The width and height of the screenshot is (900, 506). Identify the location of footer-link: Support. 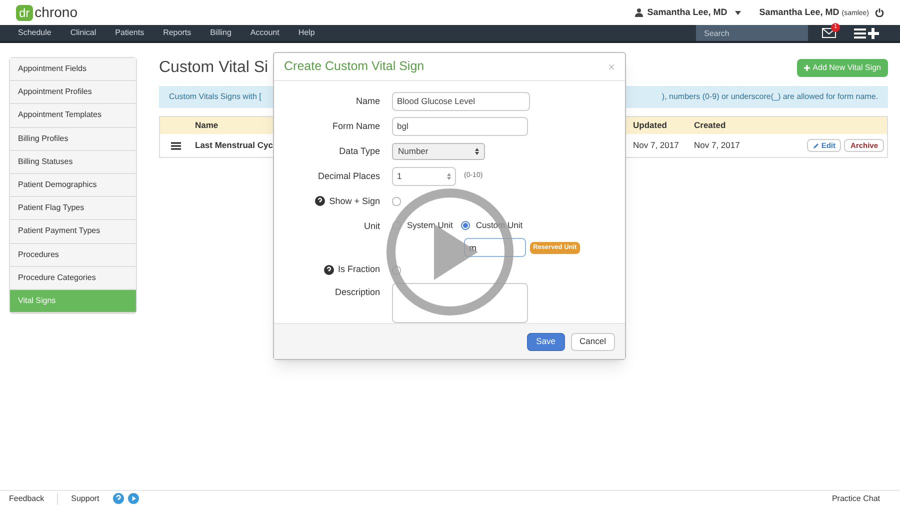
(79, 498).